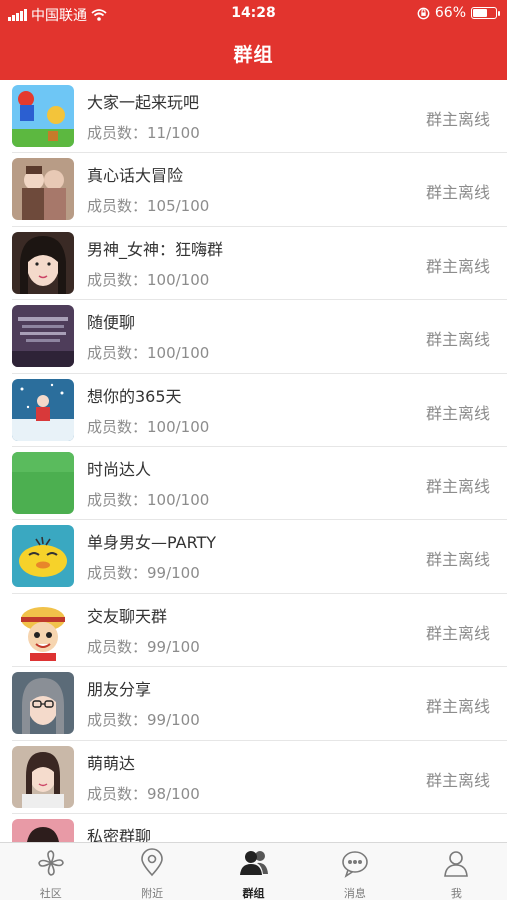  What do you see at coordinates (456, 865) in the screenshot?
I see `person-icon` at bounding box center [456, 865].